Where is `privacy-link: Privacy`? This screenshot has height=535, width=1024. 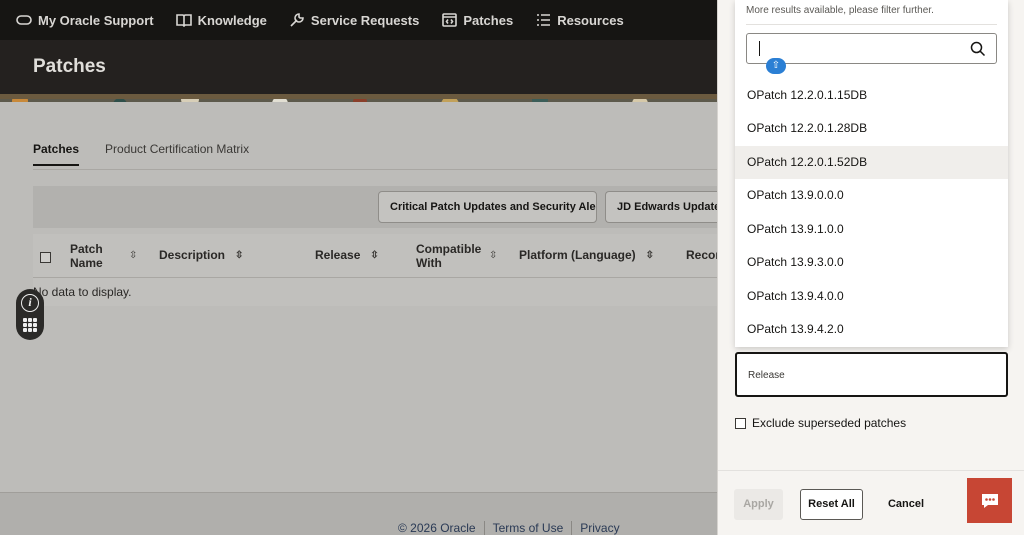 privacy-link: Privacy is located at coordinates (599, 528).